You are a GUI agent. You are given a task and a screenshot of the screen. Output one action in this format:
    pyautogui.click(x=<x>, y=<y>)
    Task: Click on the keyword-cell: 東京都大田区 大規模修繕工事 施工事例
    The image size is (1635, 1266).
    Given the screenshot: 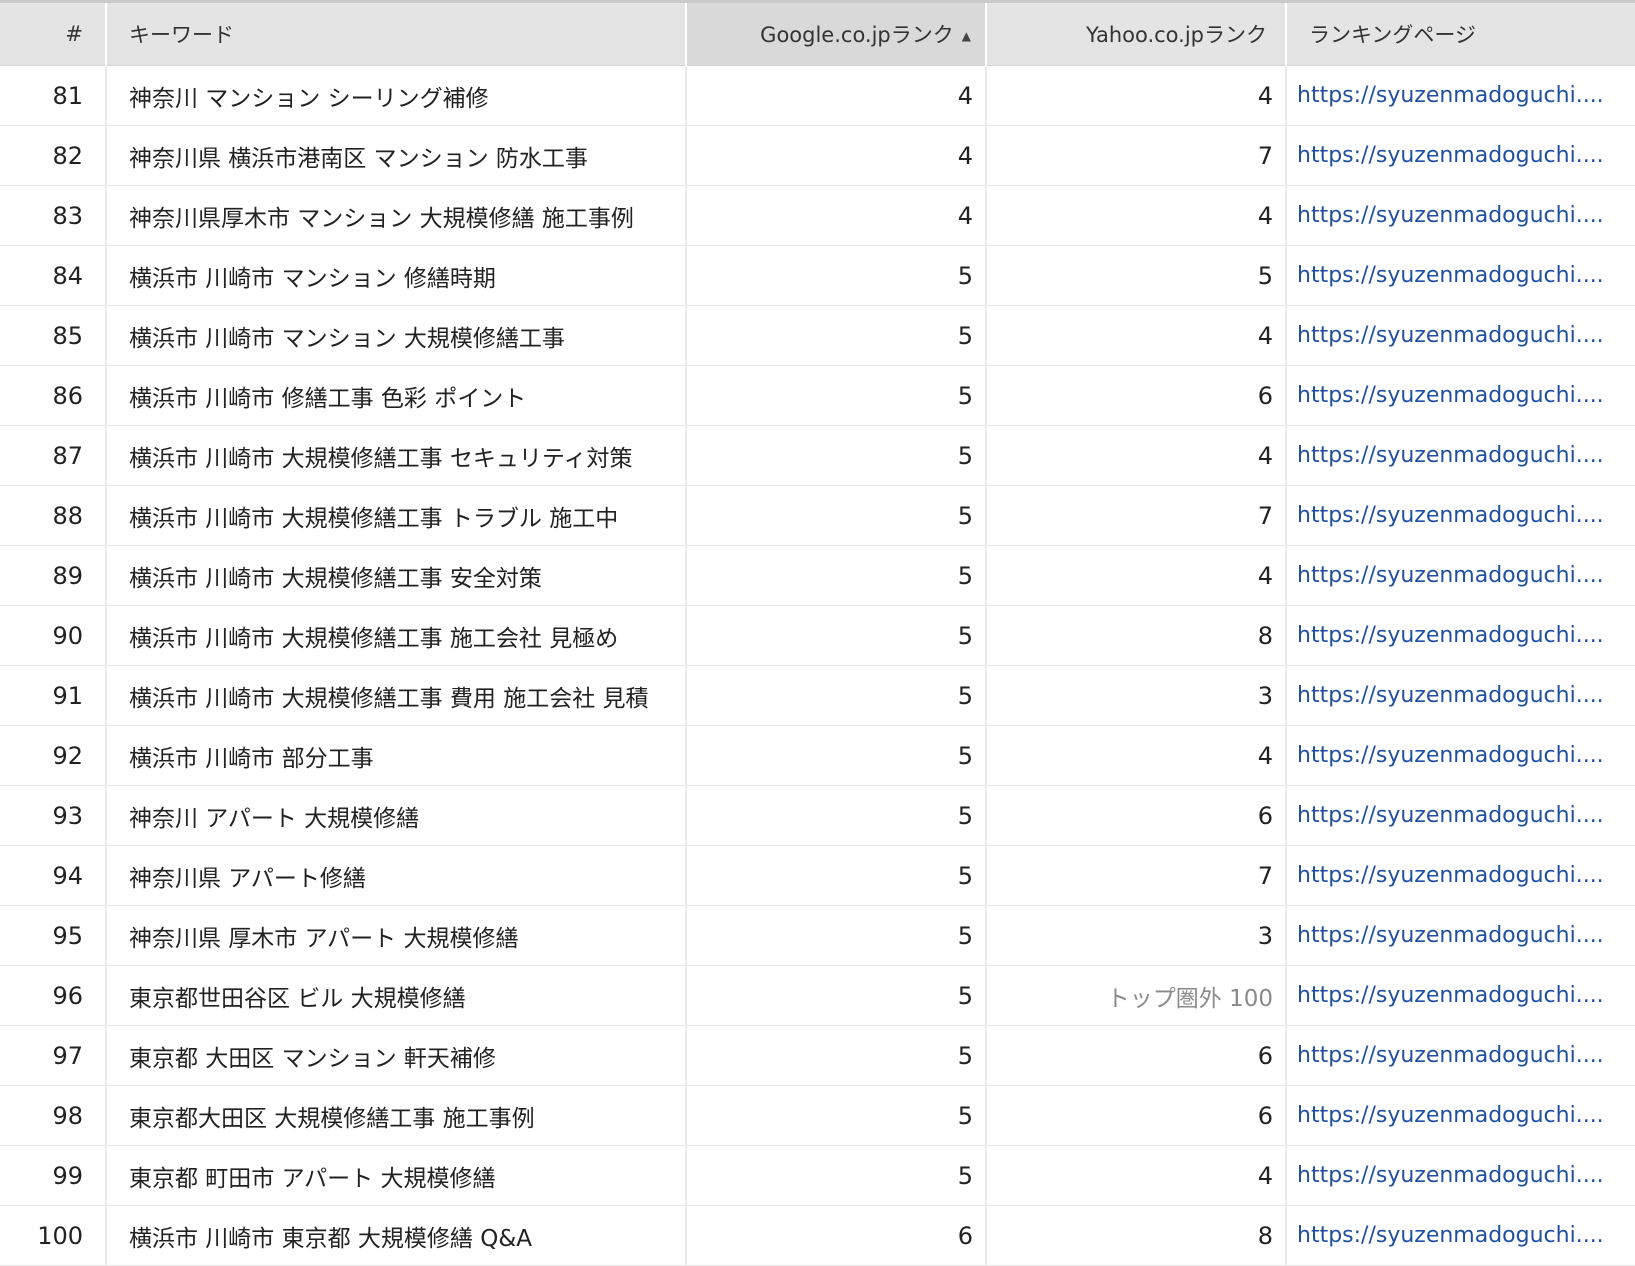 What is the action you would take?
    pyautogui.click(x=395, y=1115)
    